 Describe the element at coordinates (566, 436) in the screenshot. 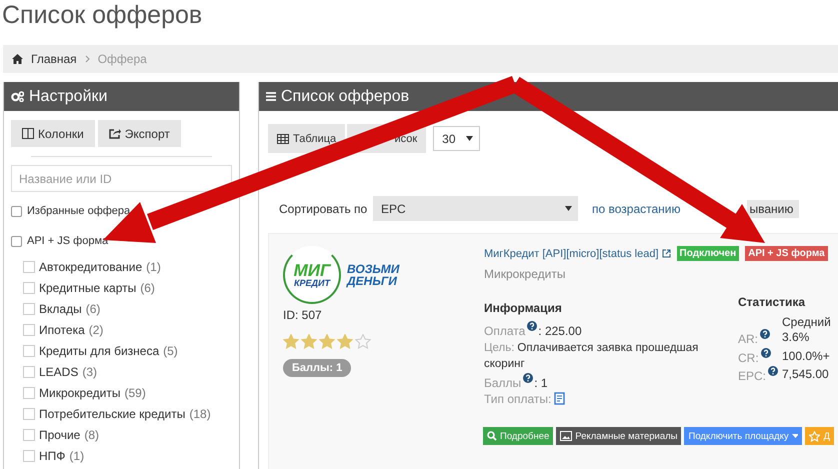

I see `image-icon` at that location.